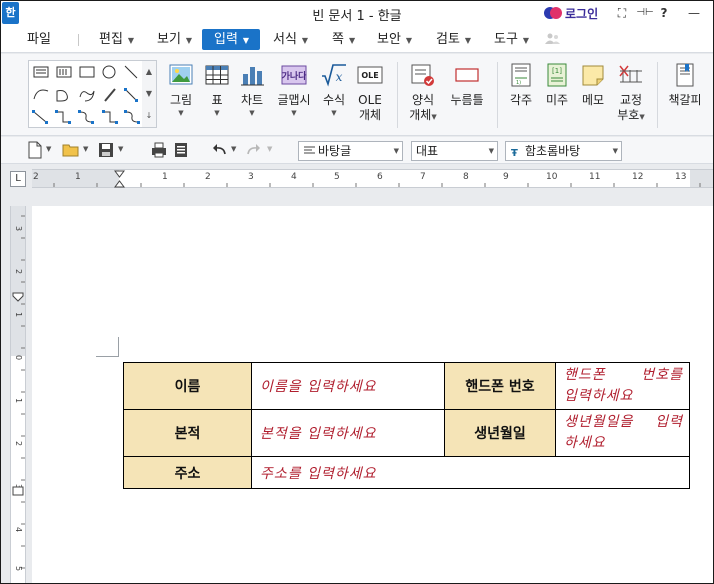 This screenshot has width=714, height=584. Describe the element at coordinates (18, 297) in the screenshot. I see `top-margin-marker-icon` at that location.